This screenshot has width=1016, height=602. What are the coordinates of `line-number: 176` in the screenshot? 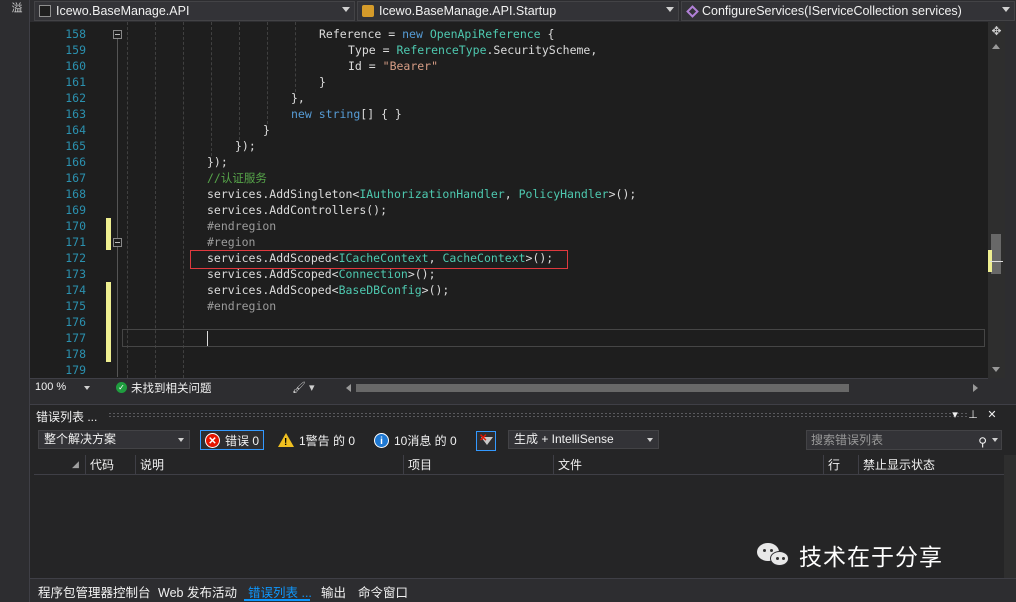 It's located at (75, 322).